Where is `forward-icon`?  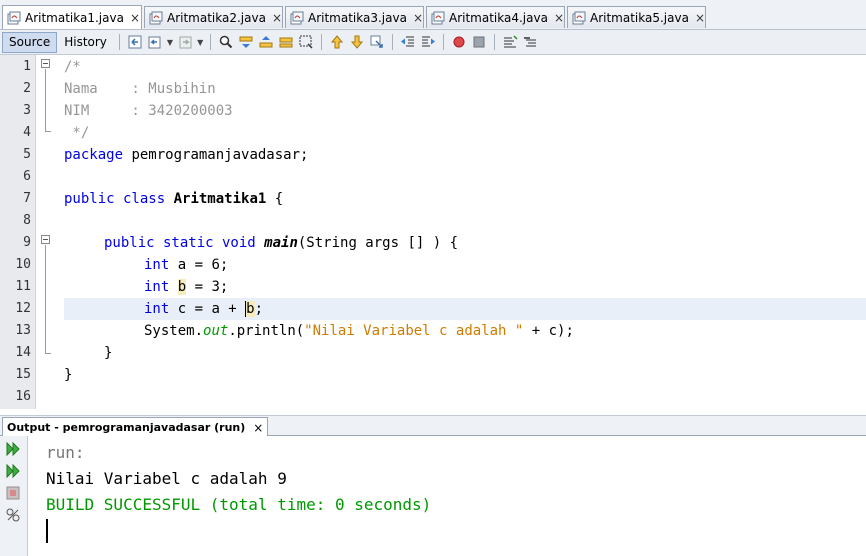 forward-icon is located at coordinates (185, 42).